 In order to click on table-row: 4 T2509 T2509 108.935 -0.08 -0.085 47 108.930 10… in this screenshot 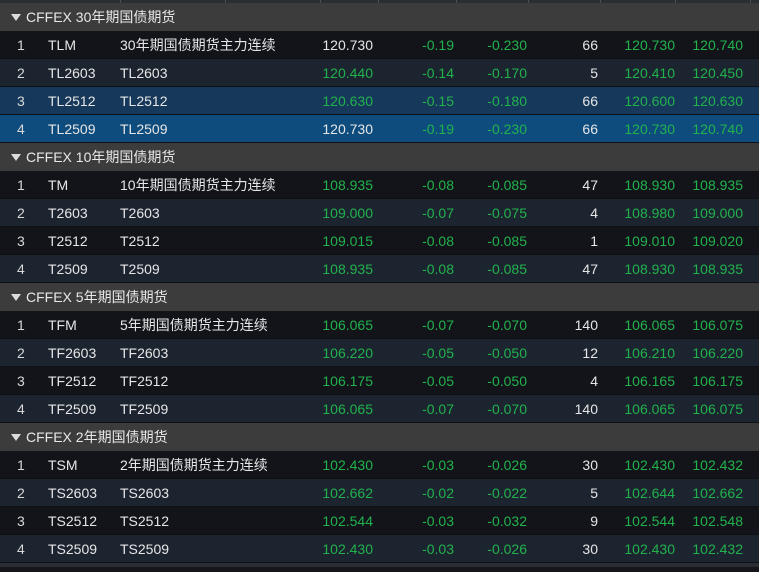, I will do `click(379, 269)`.